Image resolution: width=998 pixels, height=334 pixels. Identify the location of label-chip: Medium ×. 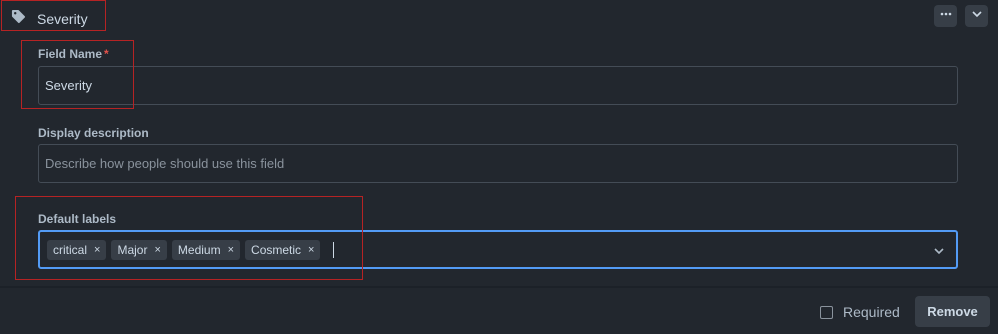
(206, 249).